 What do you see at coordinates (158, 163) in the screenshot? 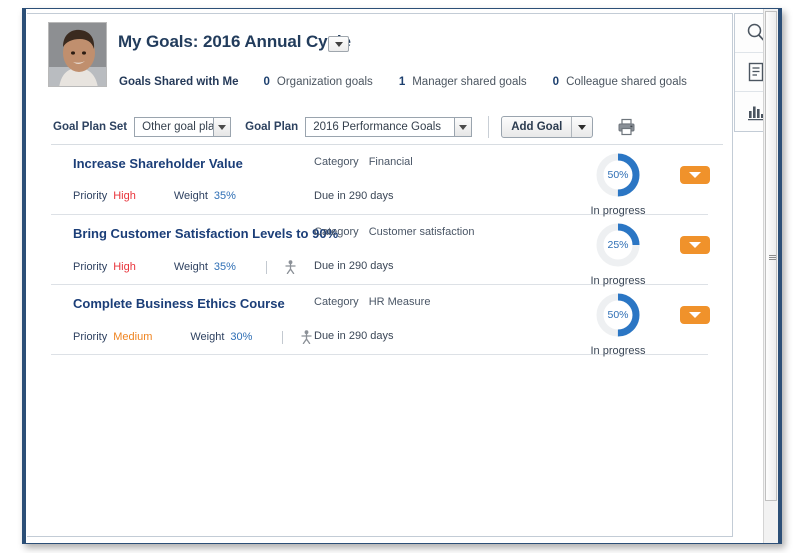
I see `goal-title: Increase Shareholder Value` at bounding box center [158, 163].